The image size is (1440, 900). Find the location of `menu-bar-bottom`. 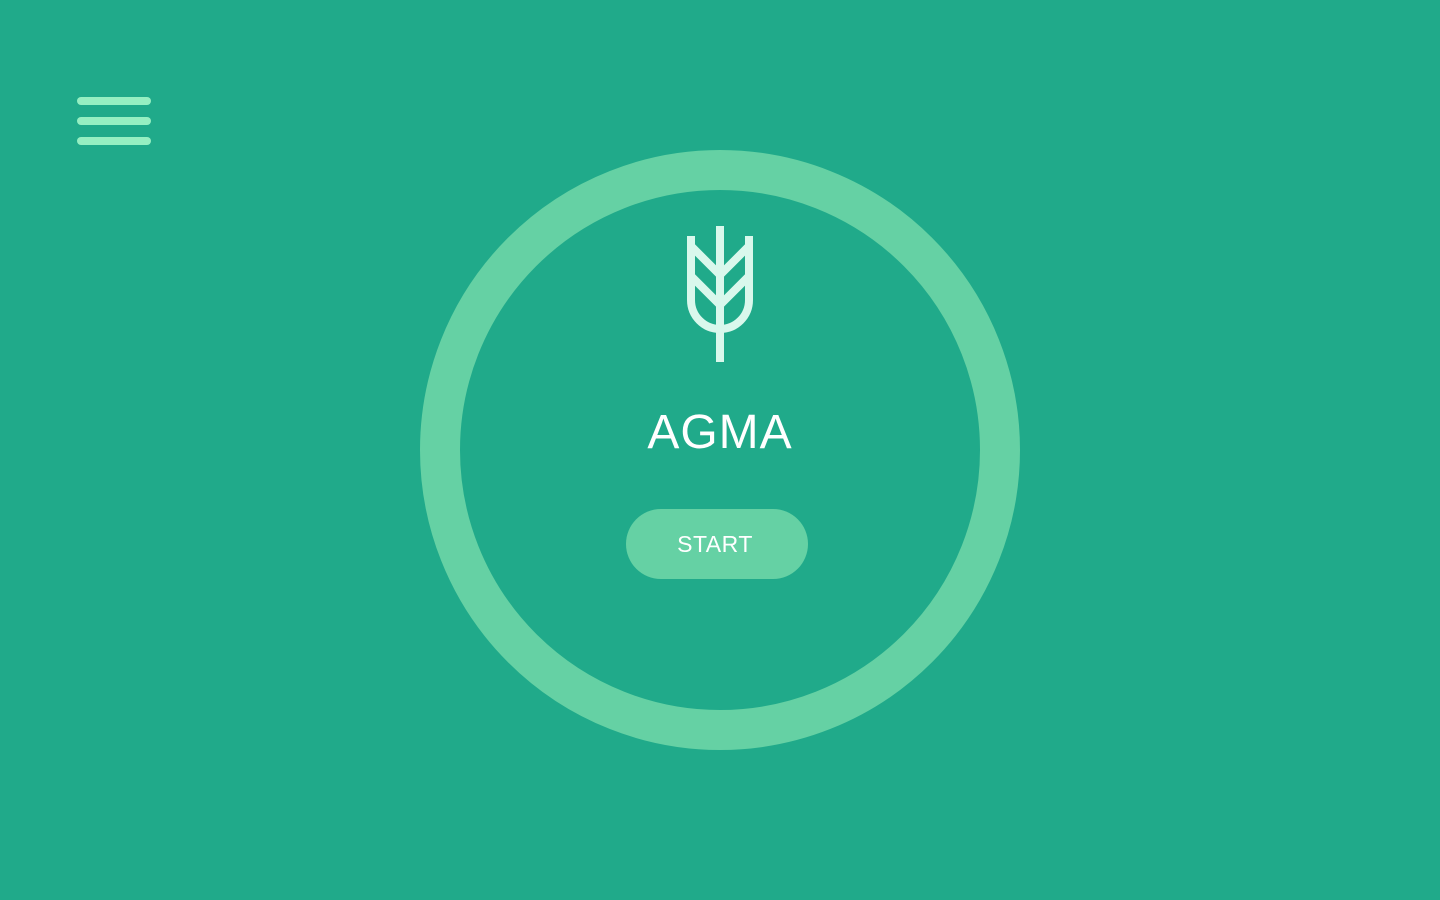

menu-bar-bottom is located at coordinates (114, 141).